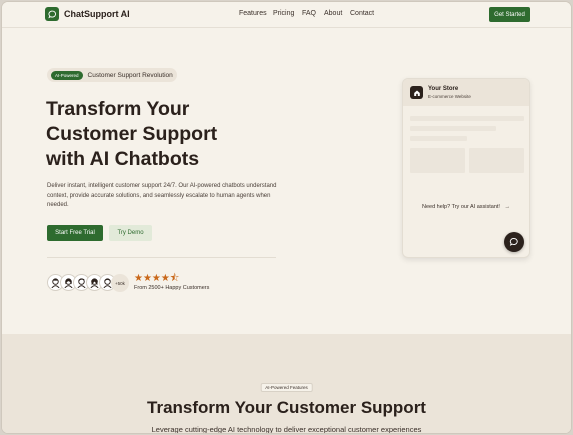 The height and width of the screenshot is (435, 573). What do you see at coordinates (286, 387) in the screenshot?
I see `features-badge: AI-Powered Features` at bounding box center [286, 387].